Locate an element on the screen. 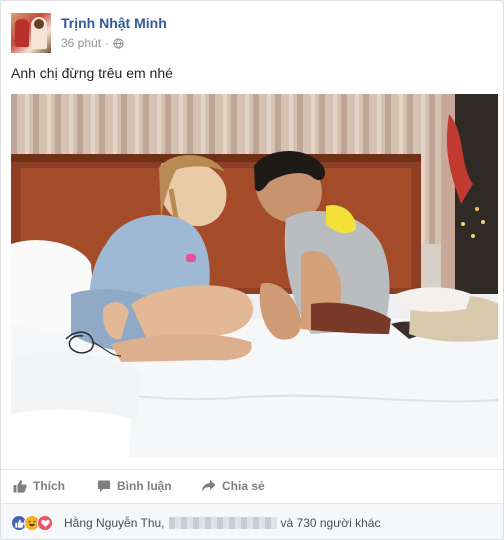  redacted-names is located at coordinates (222, 523).